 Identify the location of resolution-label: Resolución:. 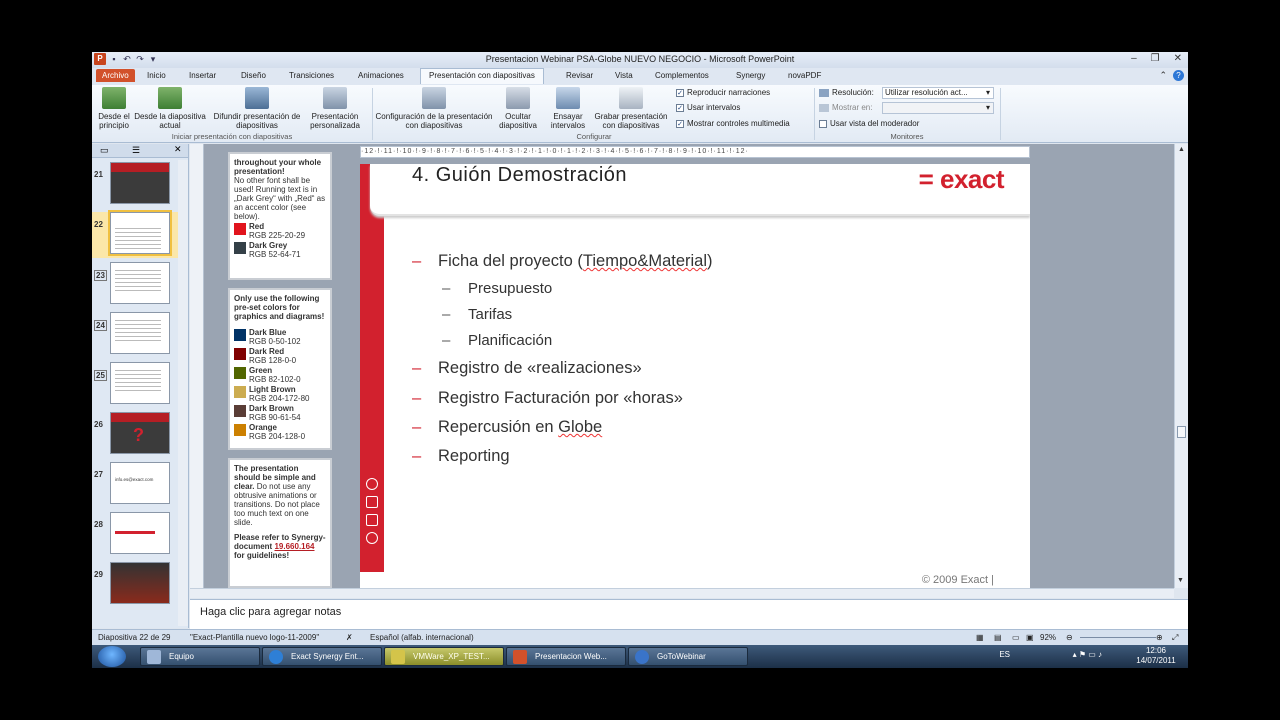
(853, 92).